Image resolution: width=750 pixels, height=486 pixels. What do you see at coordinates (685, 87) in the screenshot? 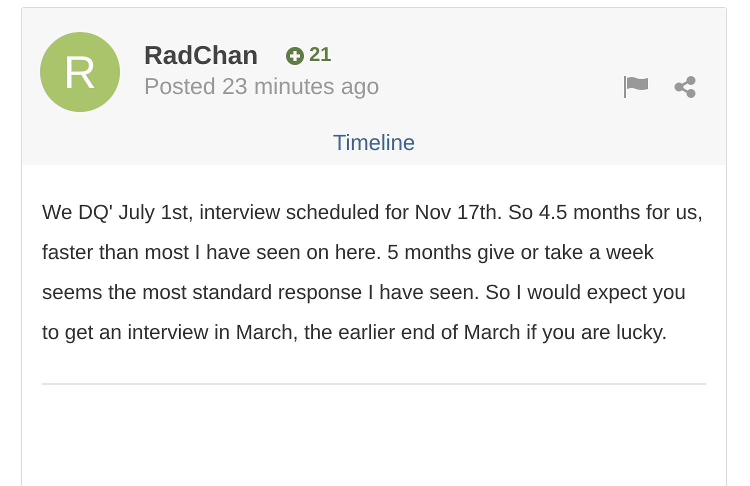
I see `share-icon` at bounding box center [685, 87].